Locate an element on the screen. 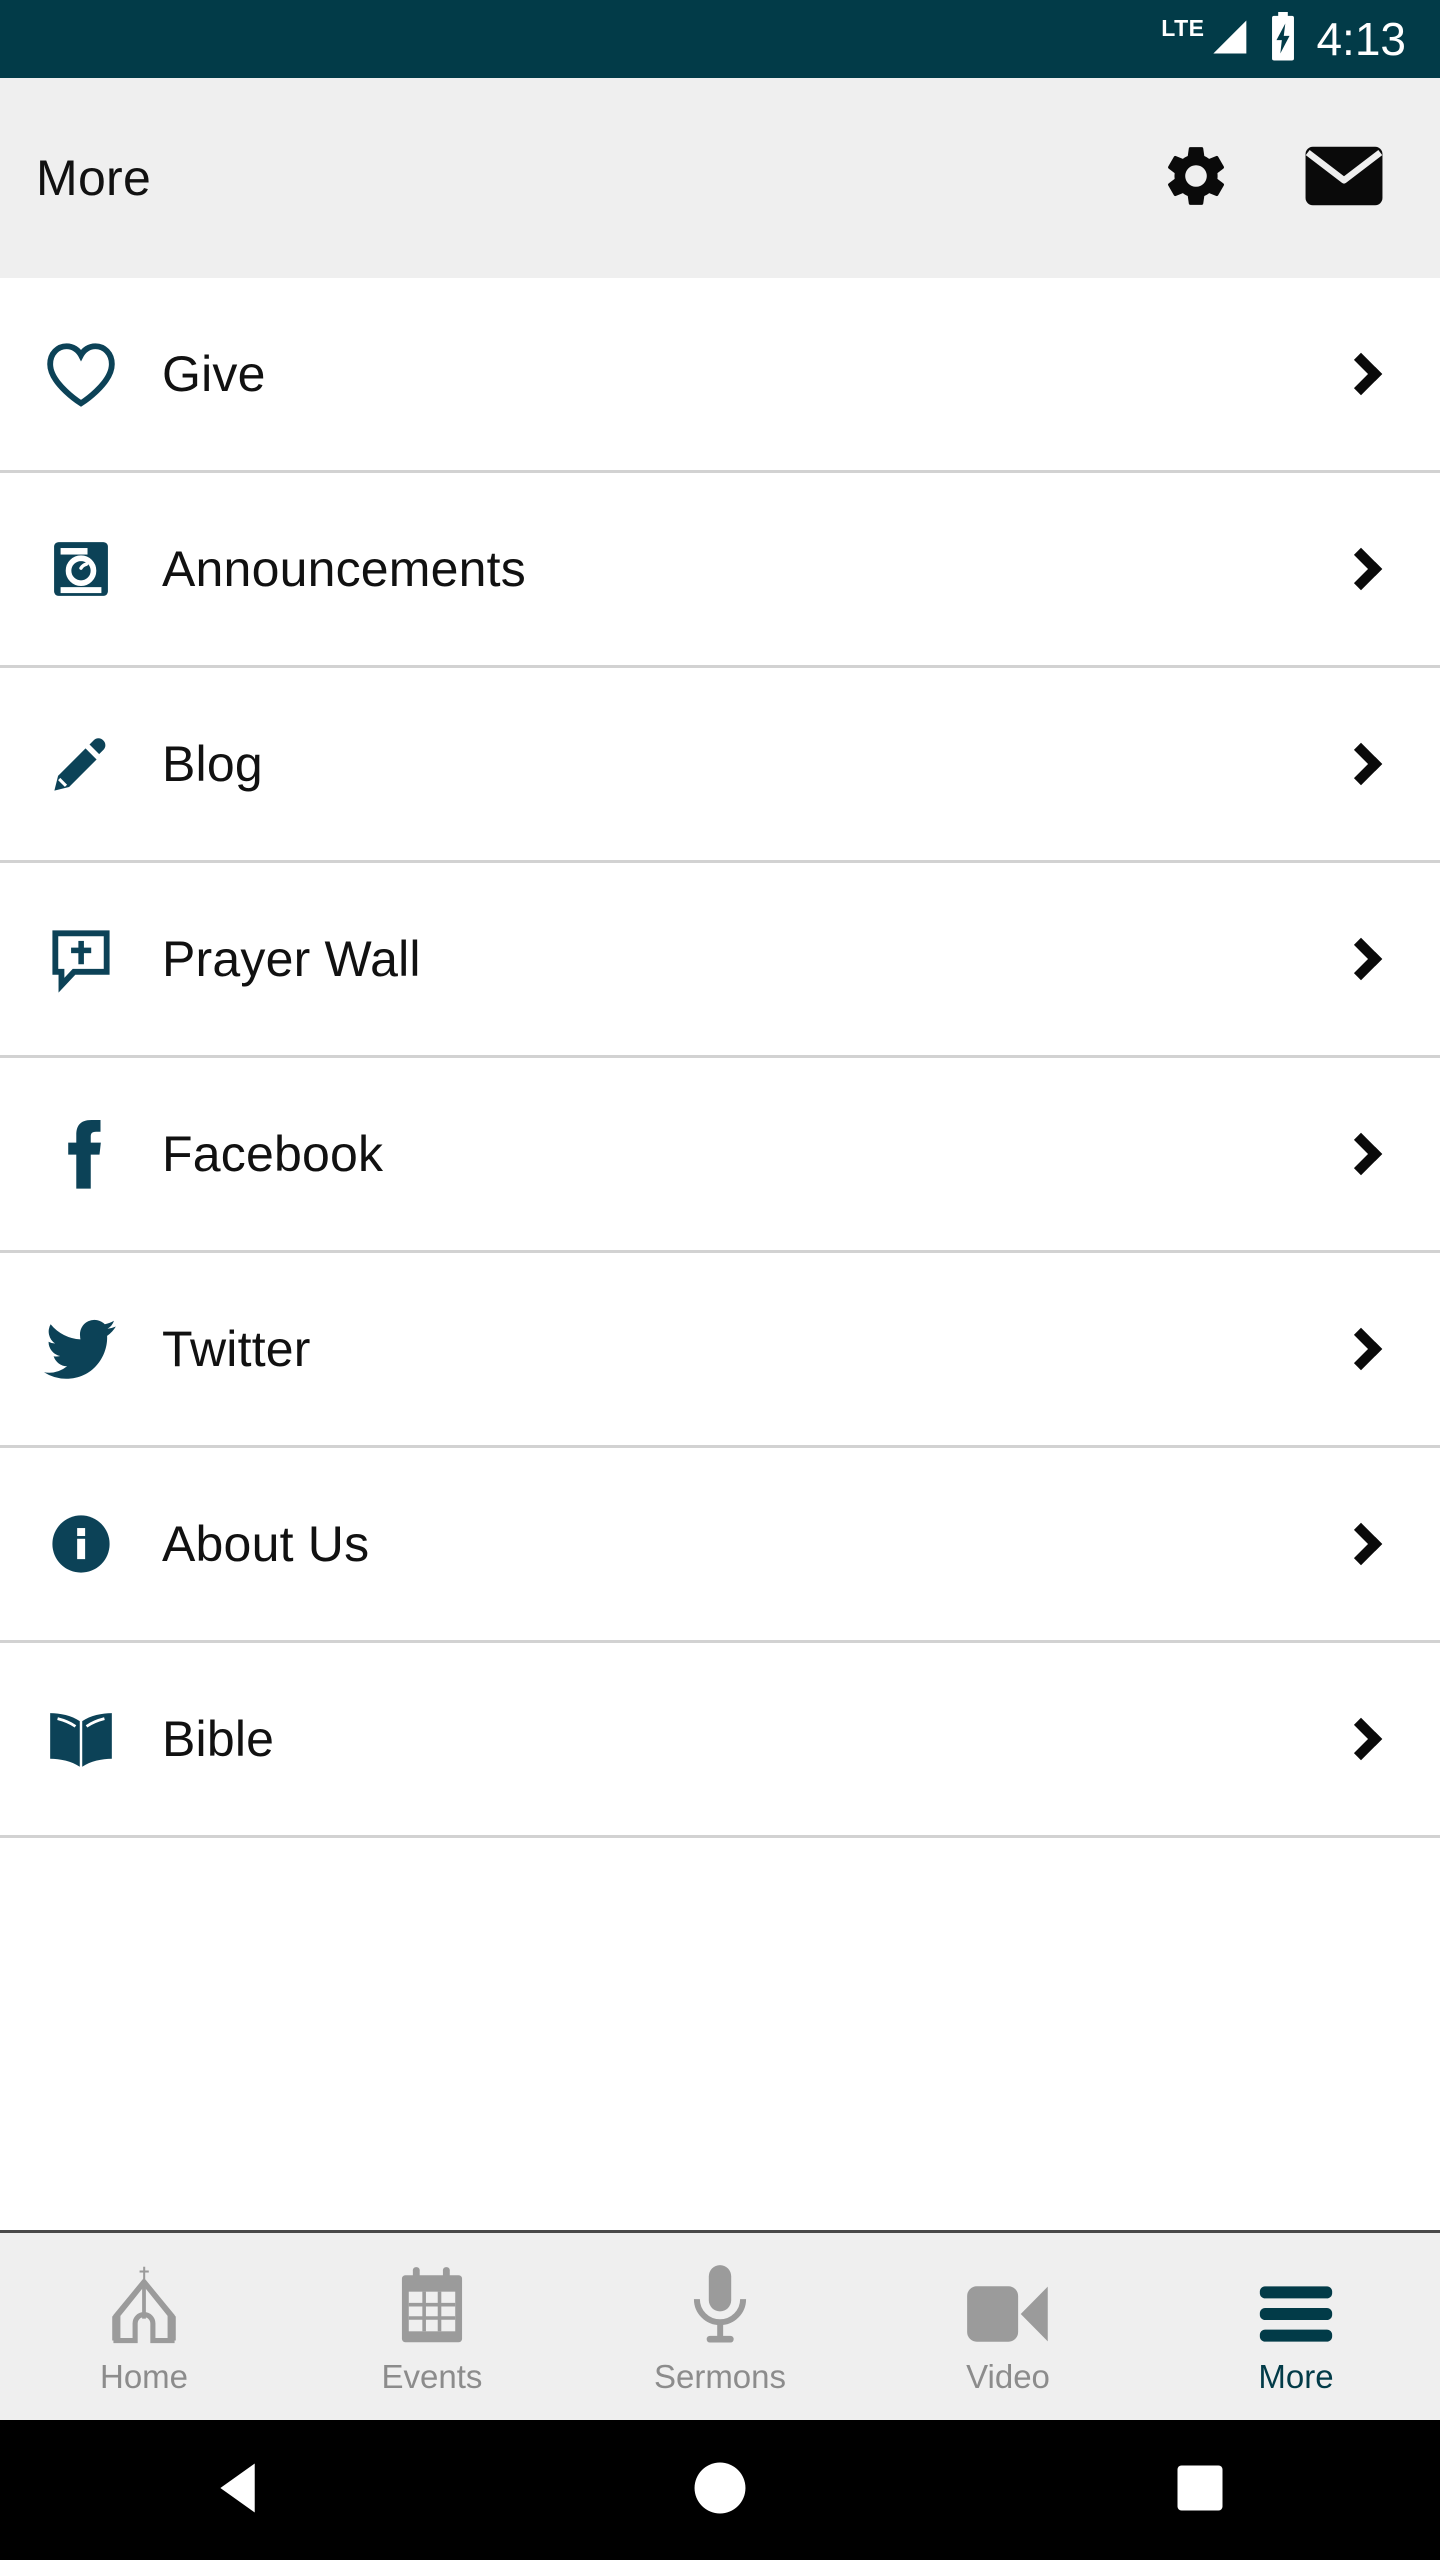  menu-item-label: Give is located at coordinates (214, 374).